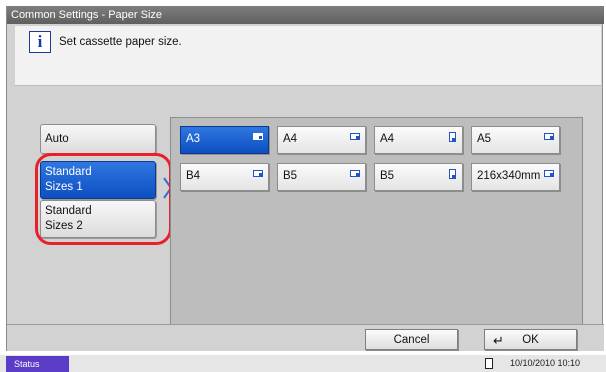  Describe the element at coordinates (98, 139) in the screenshot. I see `auto-button: Auto` at that location.